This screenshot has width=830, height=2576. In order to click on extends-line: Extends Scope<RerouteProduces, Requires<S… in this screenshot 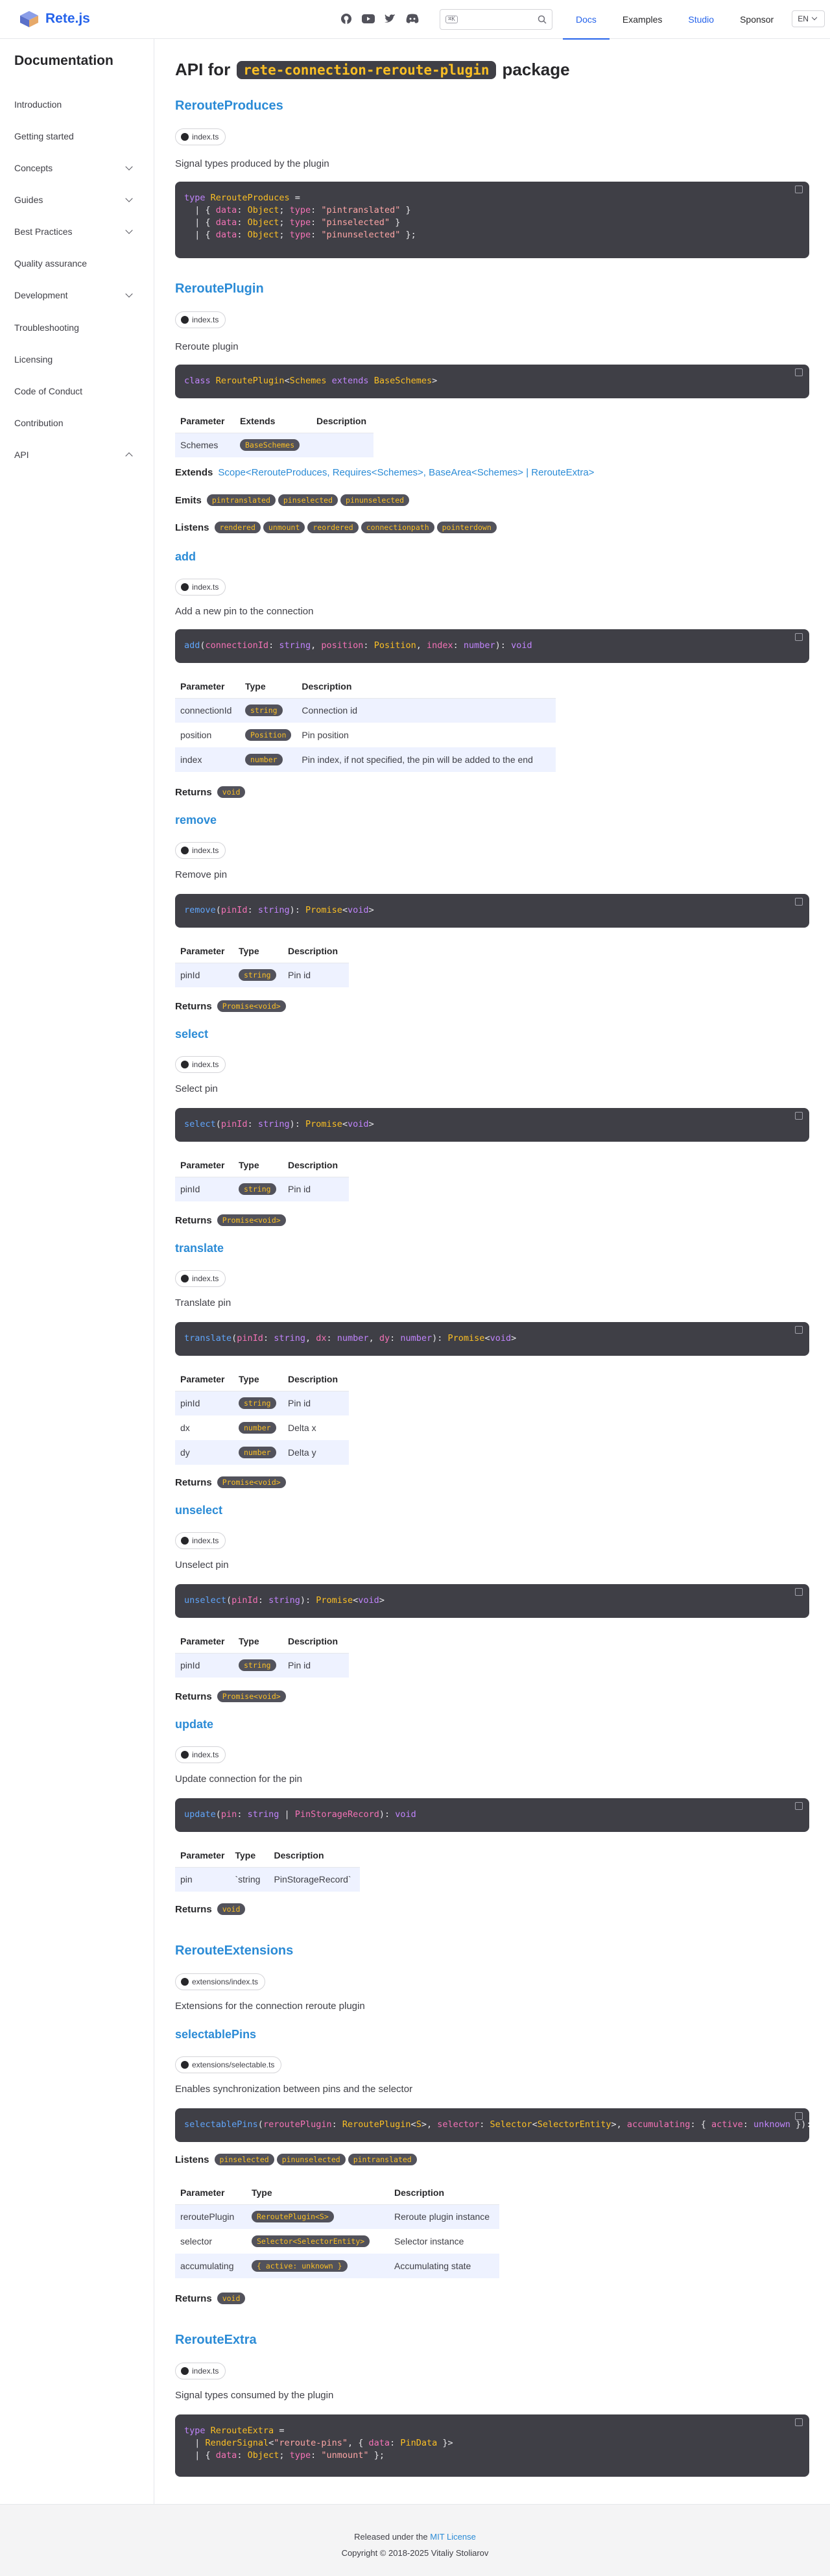, I will do `click(384, 472)`.